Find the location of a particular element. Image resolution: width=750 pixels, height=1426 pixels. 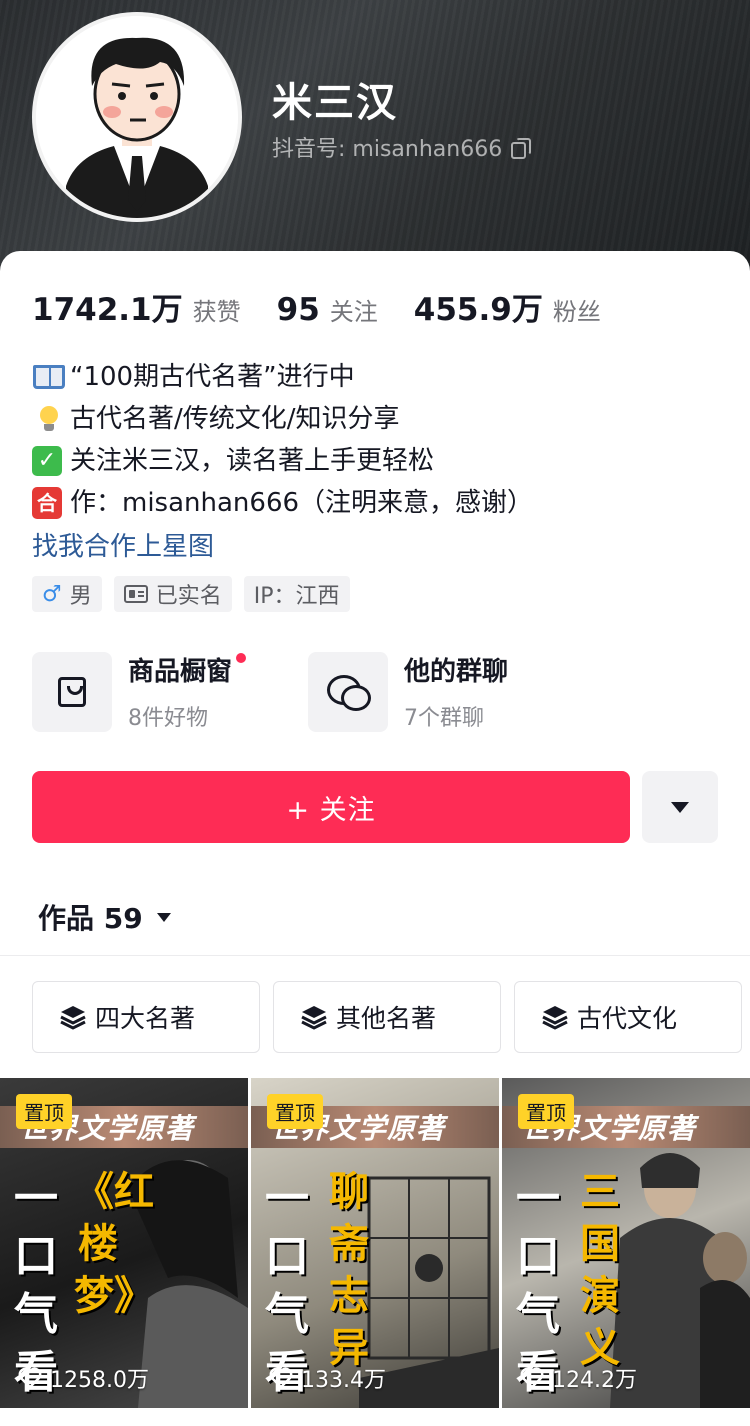

notification-dot is located at coordinates (241, 658).